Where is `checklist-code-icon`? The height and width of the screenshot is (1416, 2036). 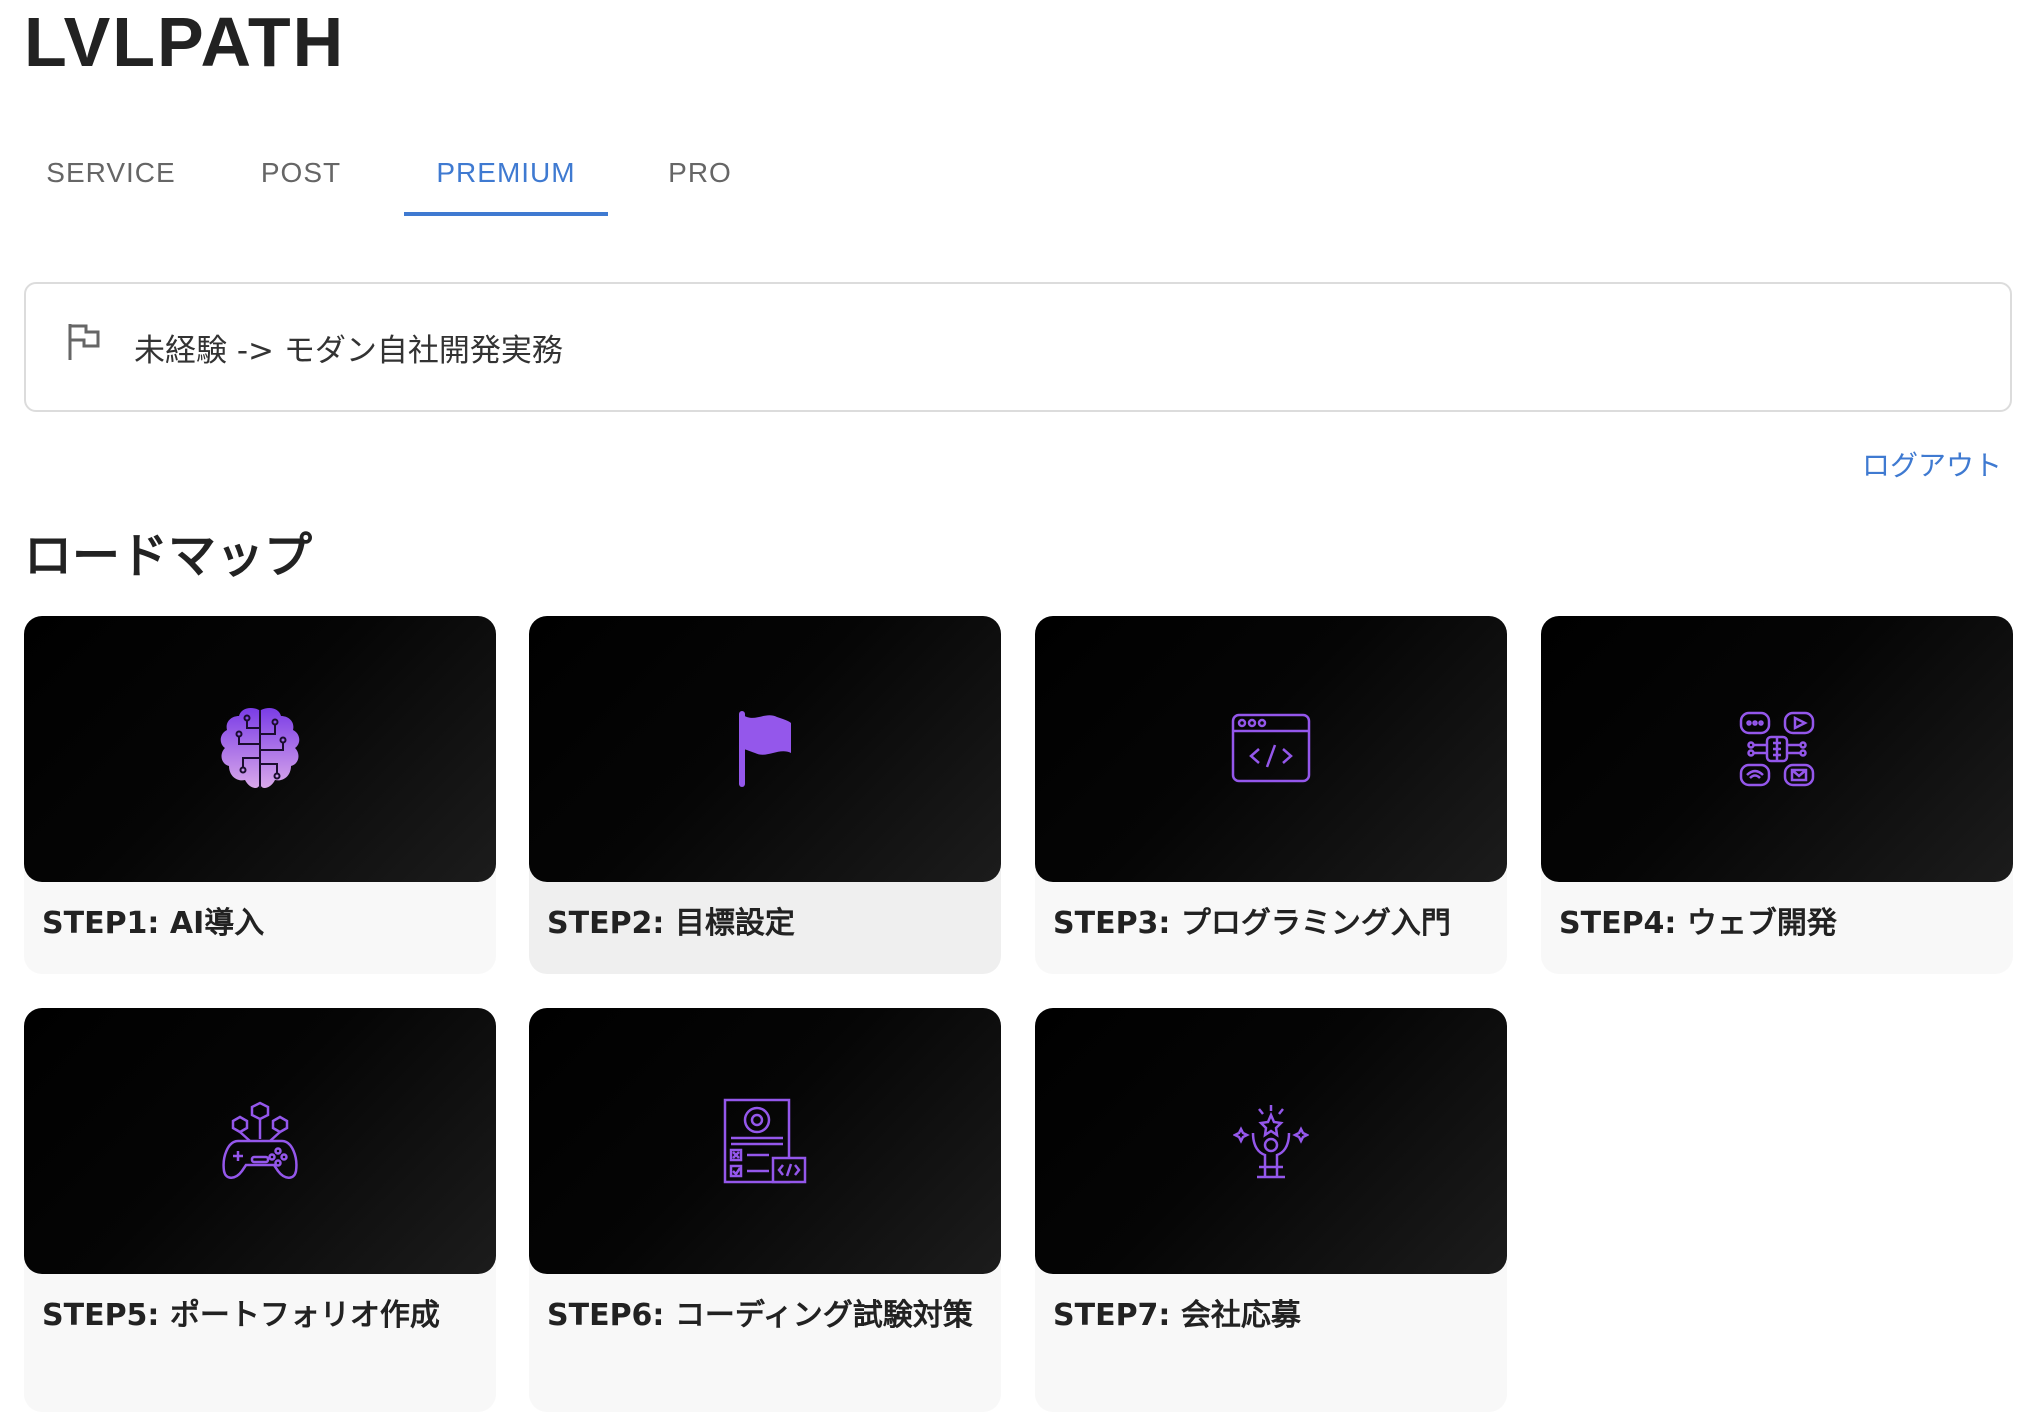
checklist-code-icon is located at coordinates (765, 1141).